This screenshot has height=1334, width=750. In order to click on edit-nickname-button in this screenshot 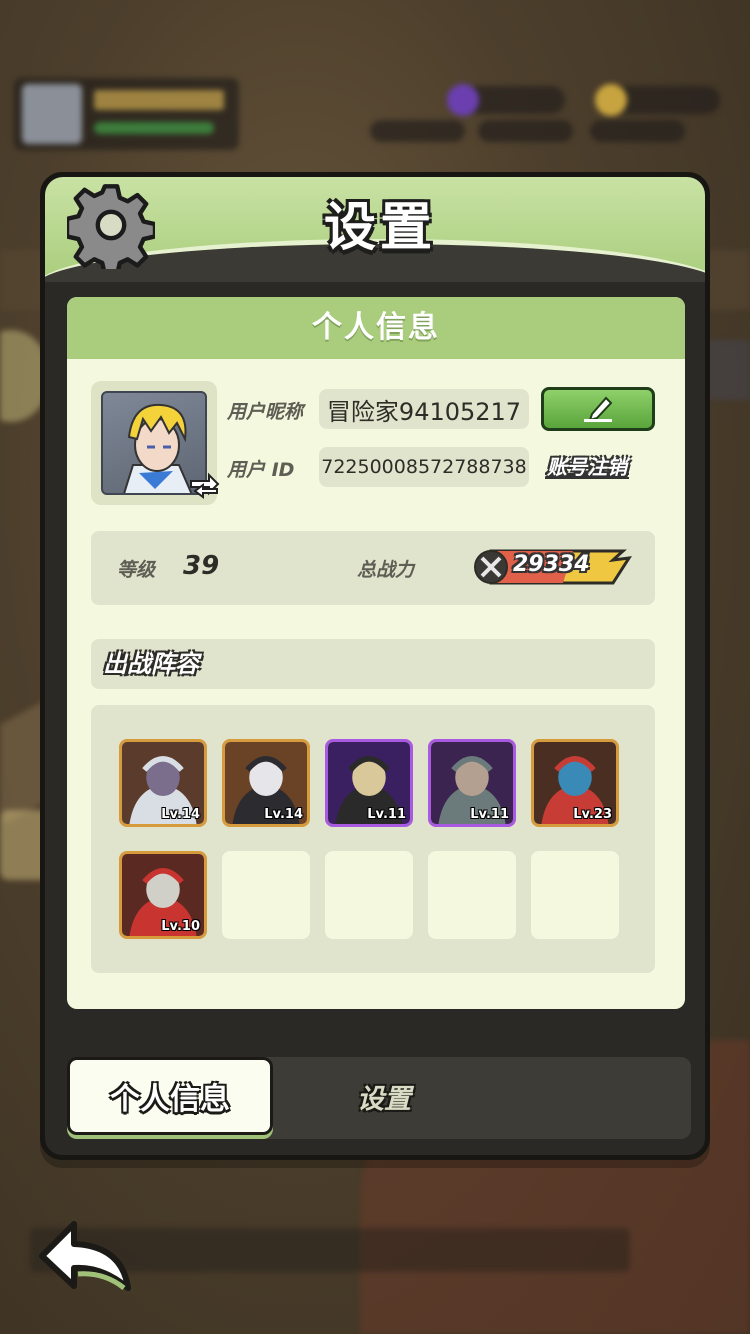, I will do `click(598, 409)`.